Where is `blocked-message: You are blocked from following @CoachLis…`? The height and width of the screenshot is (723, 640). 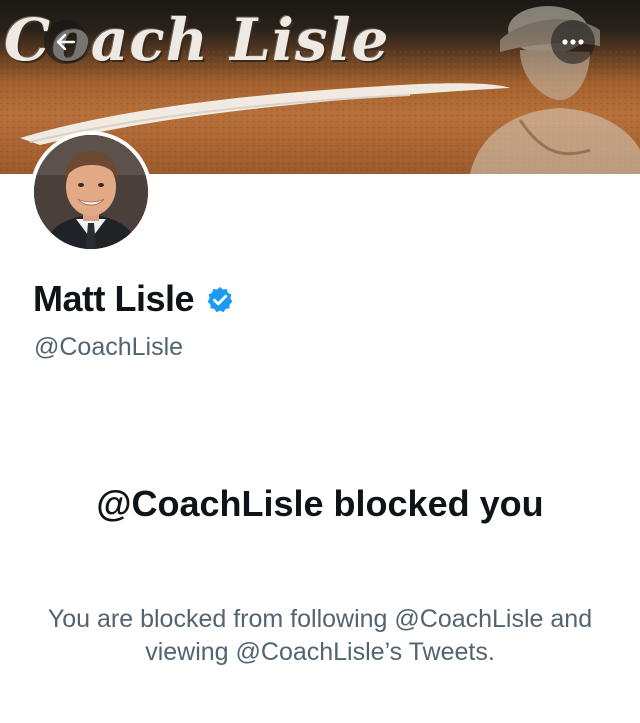 blocked-message: You are blocked from following @CoachLis… is located at coordinates (320, 635).